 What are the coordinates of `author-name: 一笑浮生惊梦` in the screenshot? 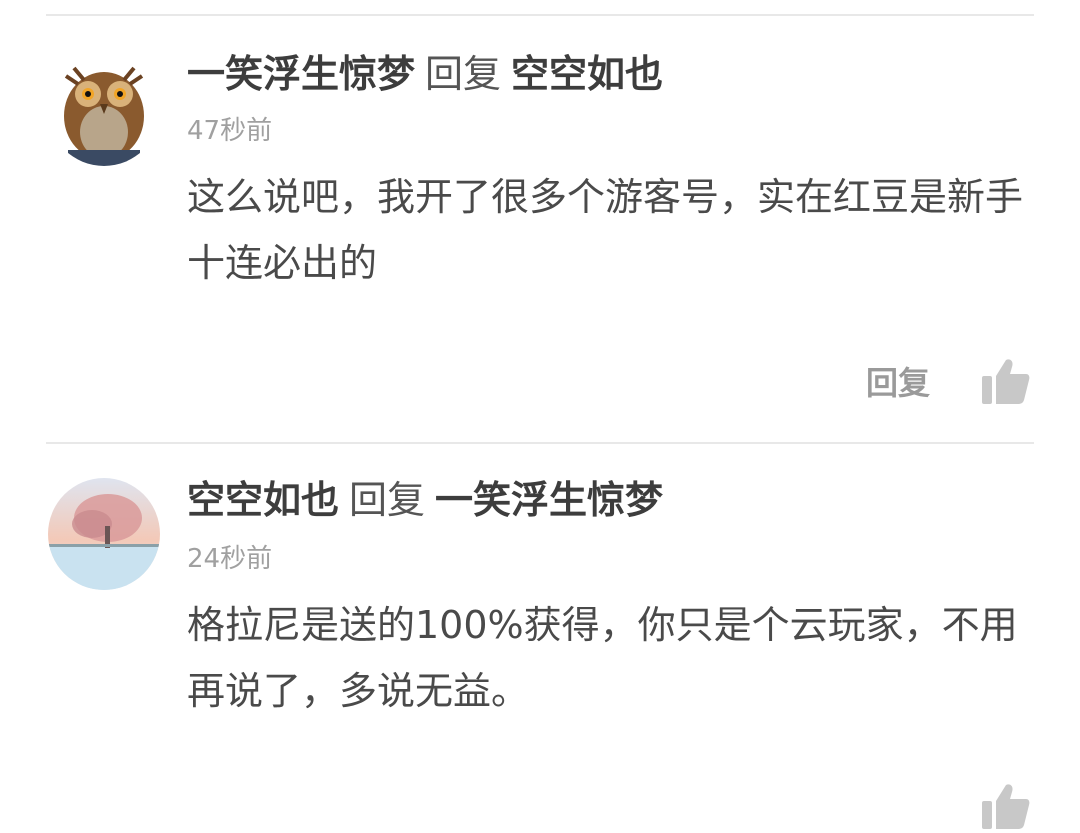 It's located at (301, 74).